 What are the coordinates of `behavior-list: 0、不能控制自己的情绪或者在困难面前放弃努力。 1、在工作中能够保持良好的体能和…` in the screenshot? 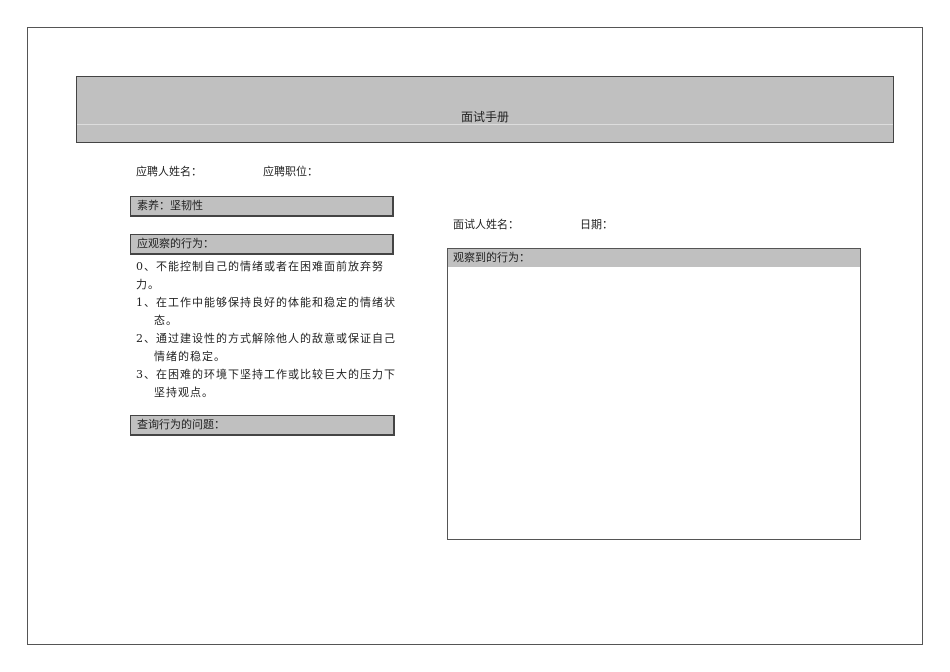 It's located at (267, 330).